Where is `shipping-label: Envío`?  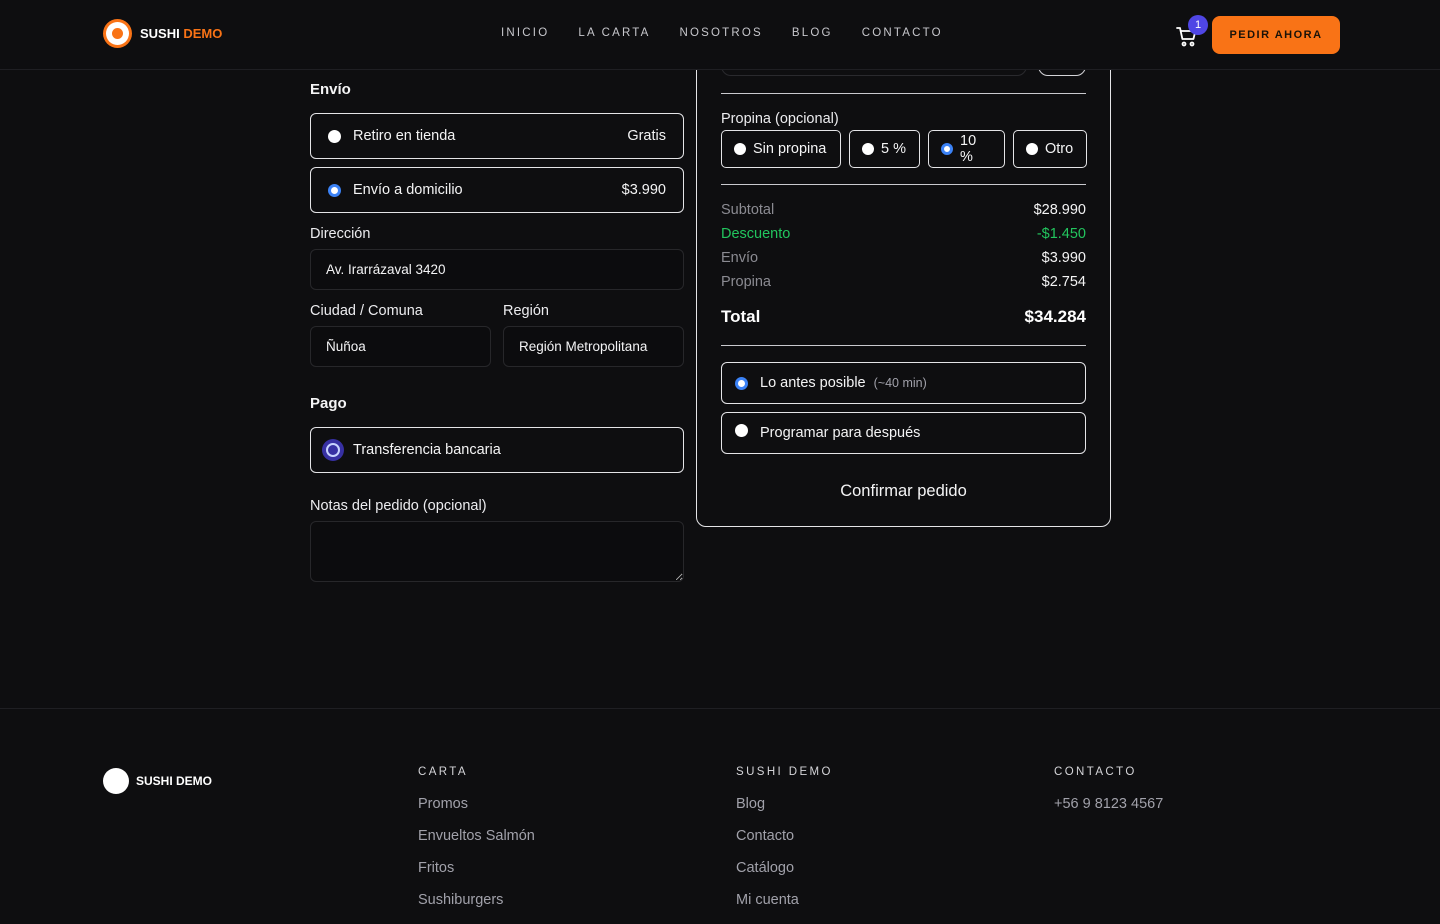 shipping-label: Envío is located at coordinates (740, 258).